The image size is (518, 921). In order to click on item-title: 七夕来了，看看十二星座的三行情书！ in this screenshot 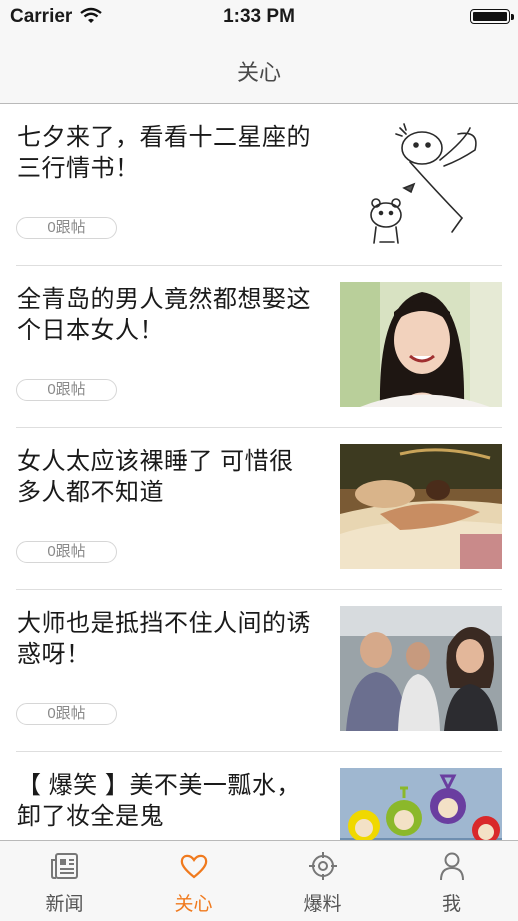, I will do `click(164, 153)`.